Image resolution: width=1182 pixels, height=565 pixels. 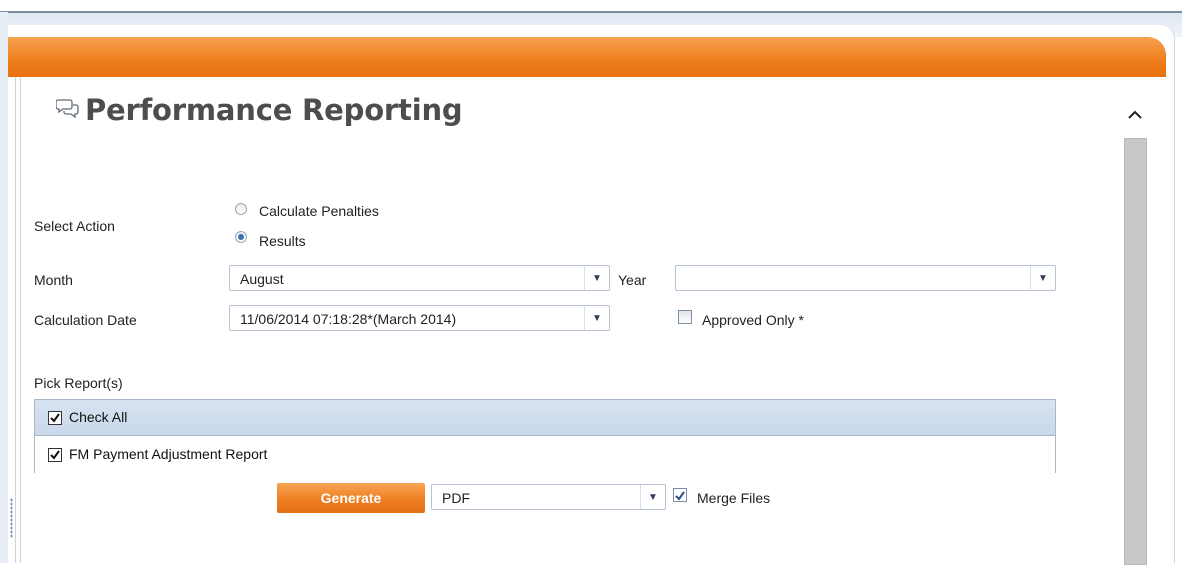 What do you see at coordinates (74, 226) in the screenshot?
I see `select-action-label: Select Action` at bounding box center [74, 226].